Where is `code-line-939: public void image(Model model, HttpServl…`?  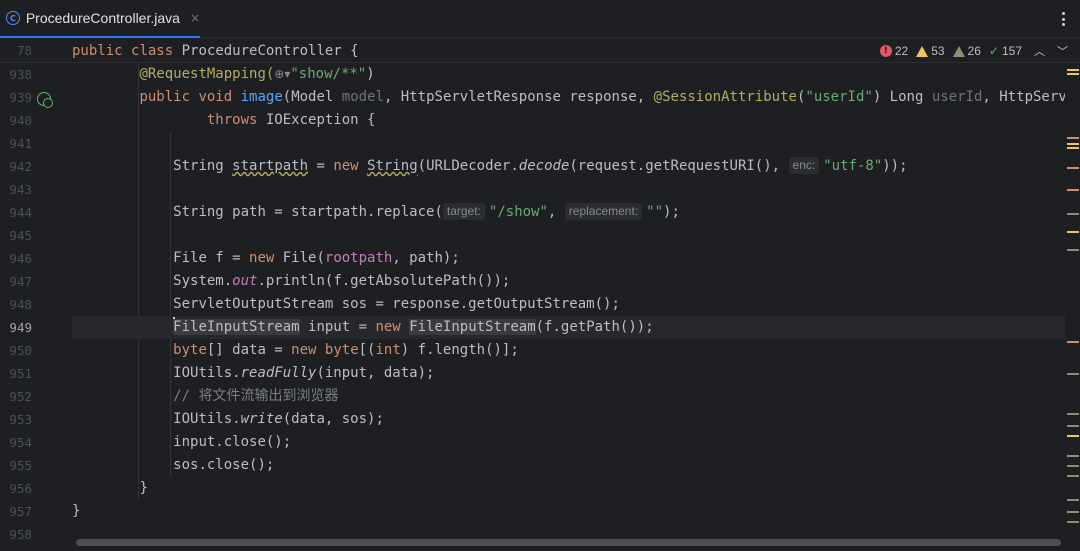
code-line-939: public void image(Model model, HttpServl… is located at coordinates (602, 97).